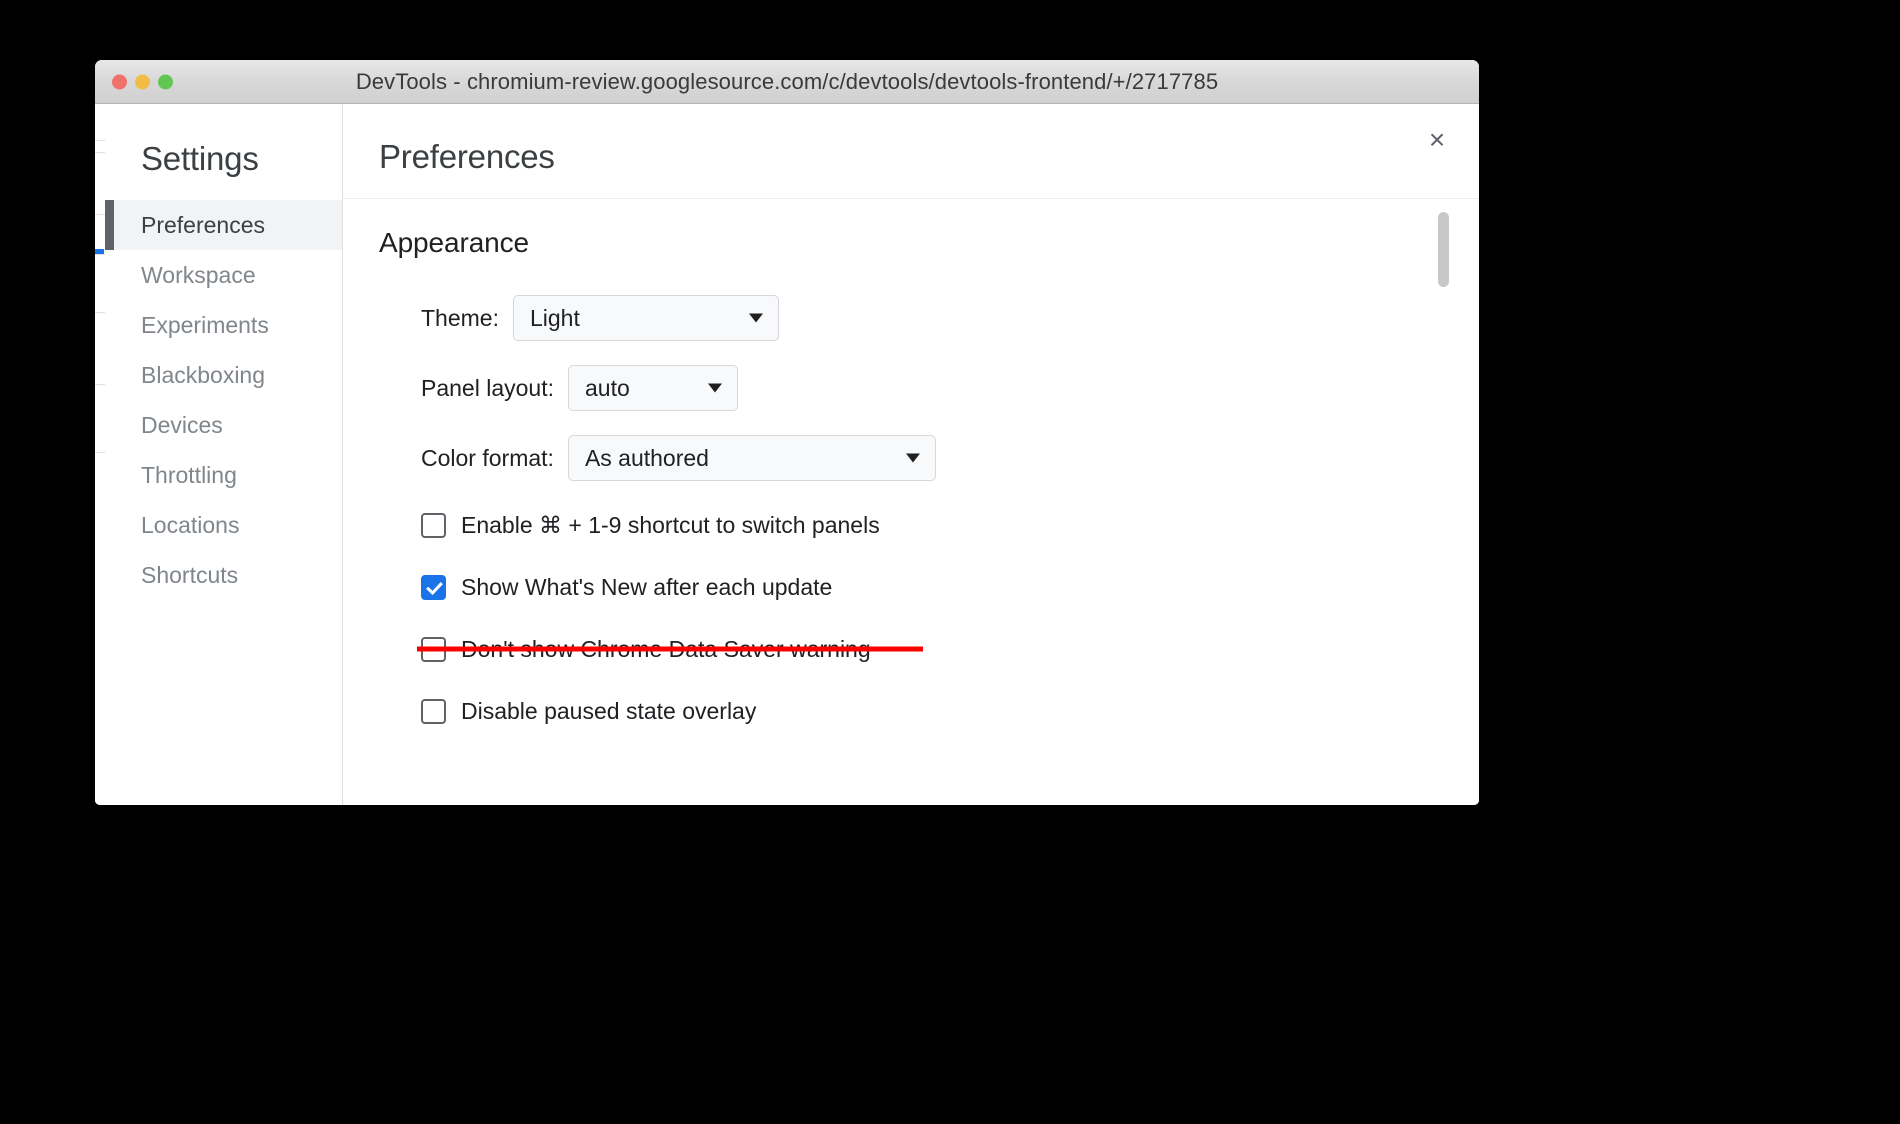  Describe the element at coordinates (223, 425) in the screenshot. I see `sidebar-item-devices: Devices` at that location.